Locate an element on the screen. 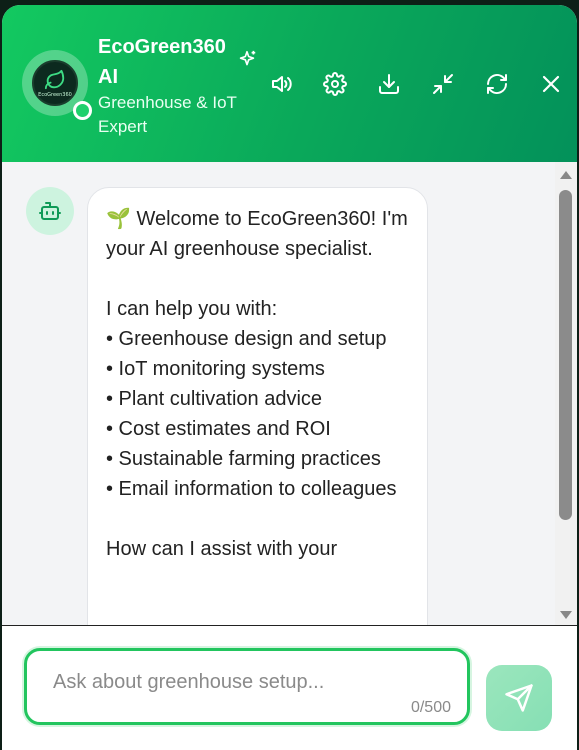 This screenshot has width=579, height=750. assistant-logo: EcoGreen360 is located at coordinates (55, 83).